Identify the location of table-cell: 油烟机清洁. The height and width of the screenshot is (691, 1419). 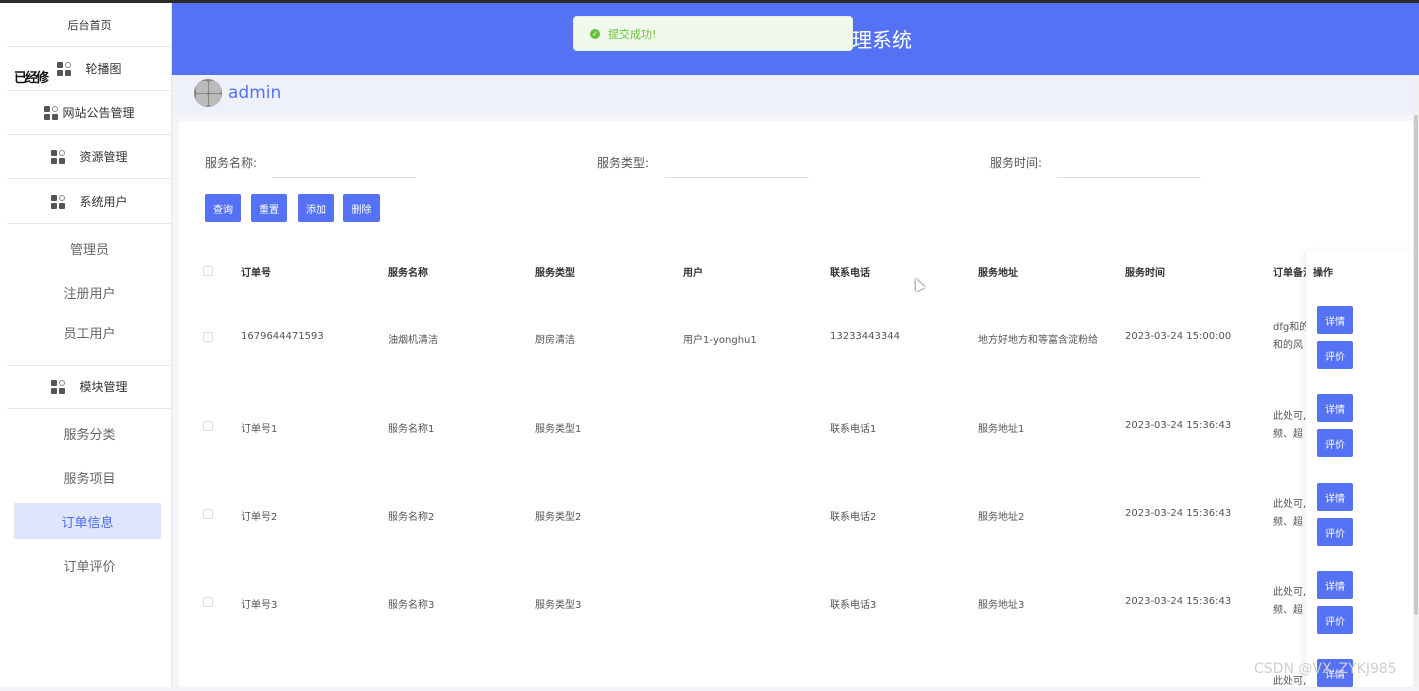
(413, 340).